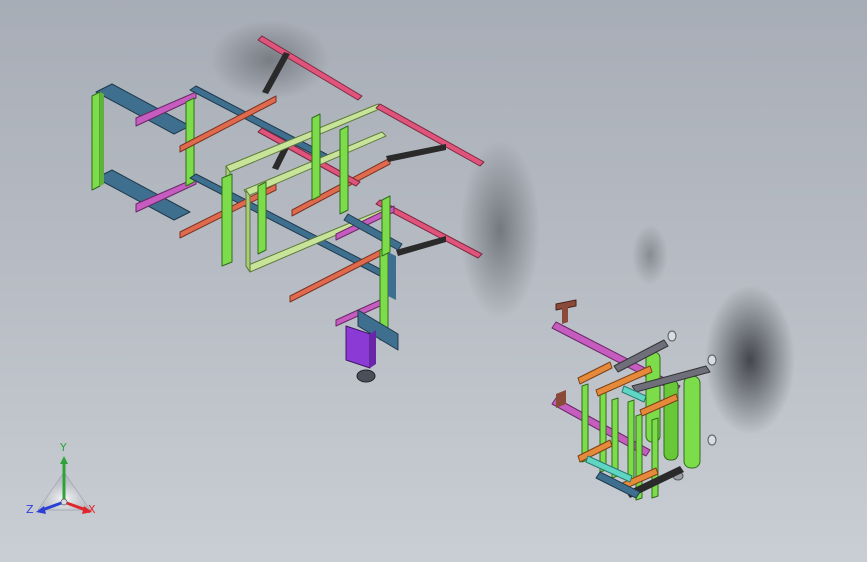 The width and height of the screenshot is (867, 562). I want to click on reference-triad: Y X Z, so click(64, 483).